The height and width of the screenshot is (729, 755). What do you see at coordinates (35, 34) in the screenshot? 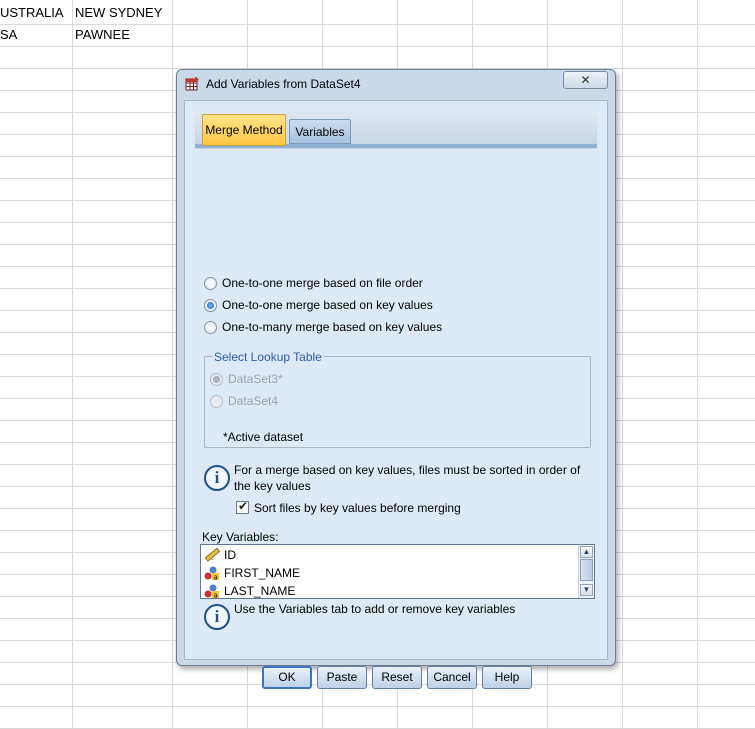
I see `cell-country: SA` at bounding box center [35, 34].